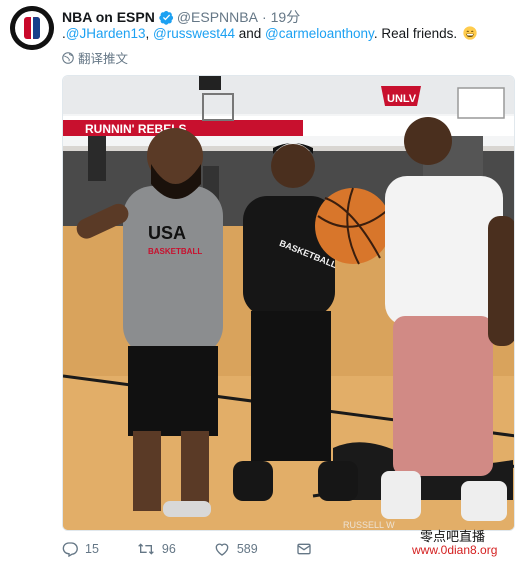 The width and height of the screenshot is (523, 563). What do you see at coordinates (222, 549) in the screenshot?
I see `heart-icon` at bounding box center [222, 549].